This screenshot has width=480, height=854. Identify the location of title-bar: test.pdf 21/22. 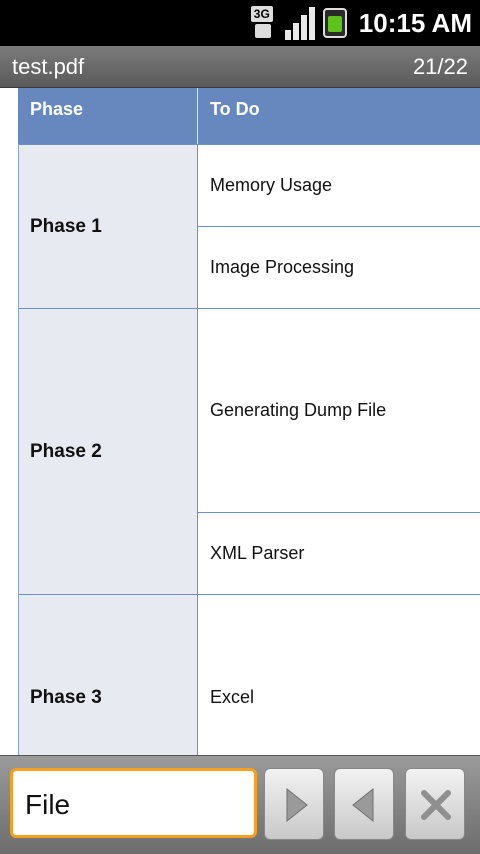
(240, 67).